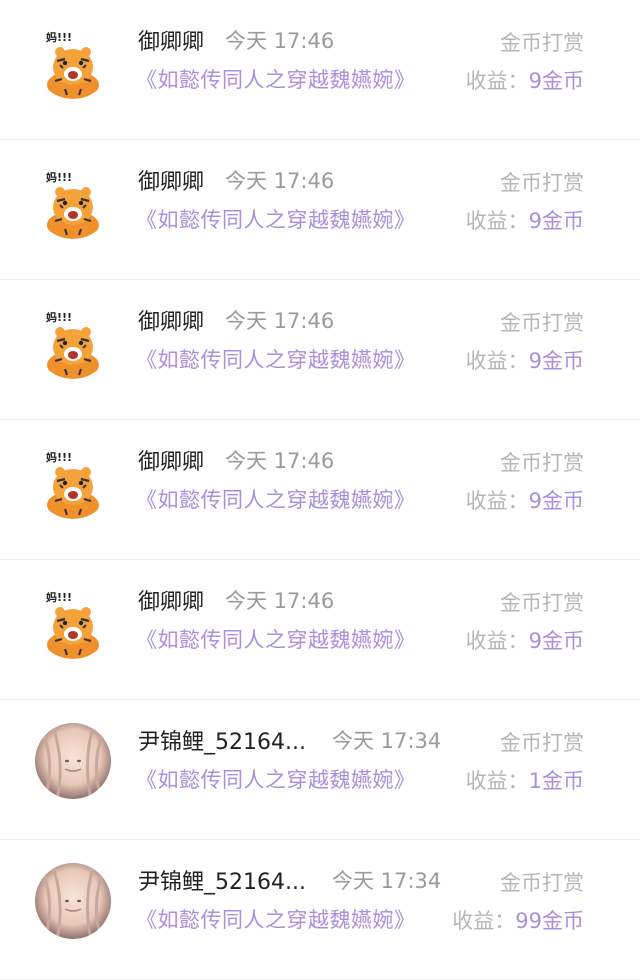 This screenshot has height=980, width=640. I want to click on income: 收益：99金币, so click(518, 920).